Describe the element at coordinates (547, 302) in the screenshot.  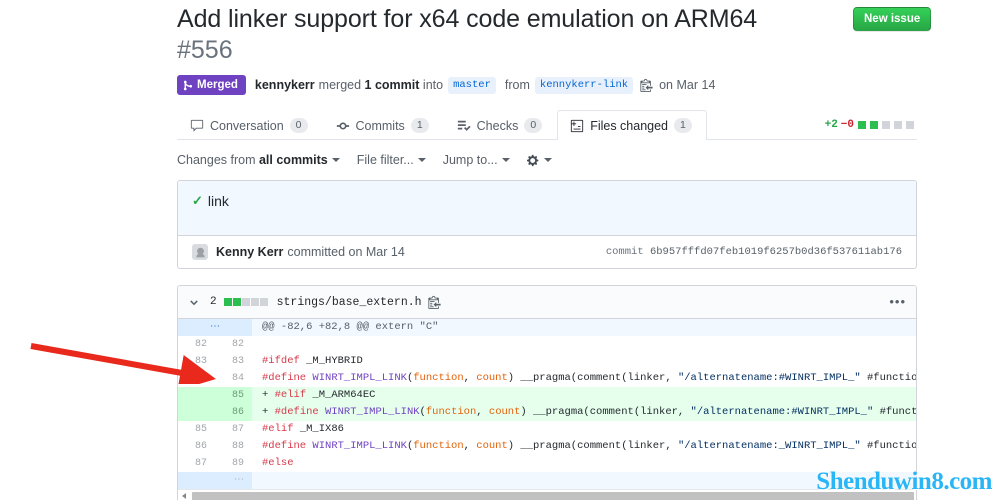
I see `file-header: 2 strings/base_extern.h •••` at that location.